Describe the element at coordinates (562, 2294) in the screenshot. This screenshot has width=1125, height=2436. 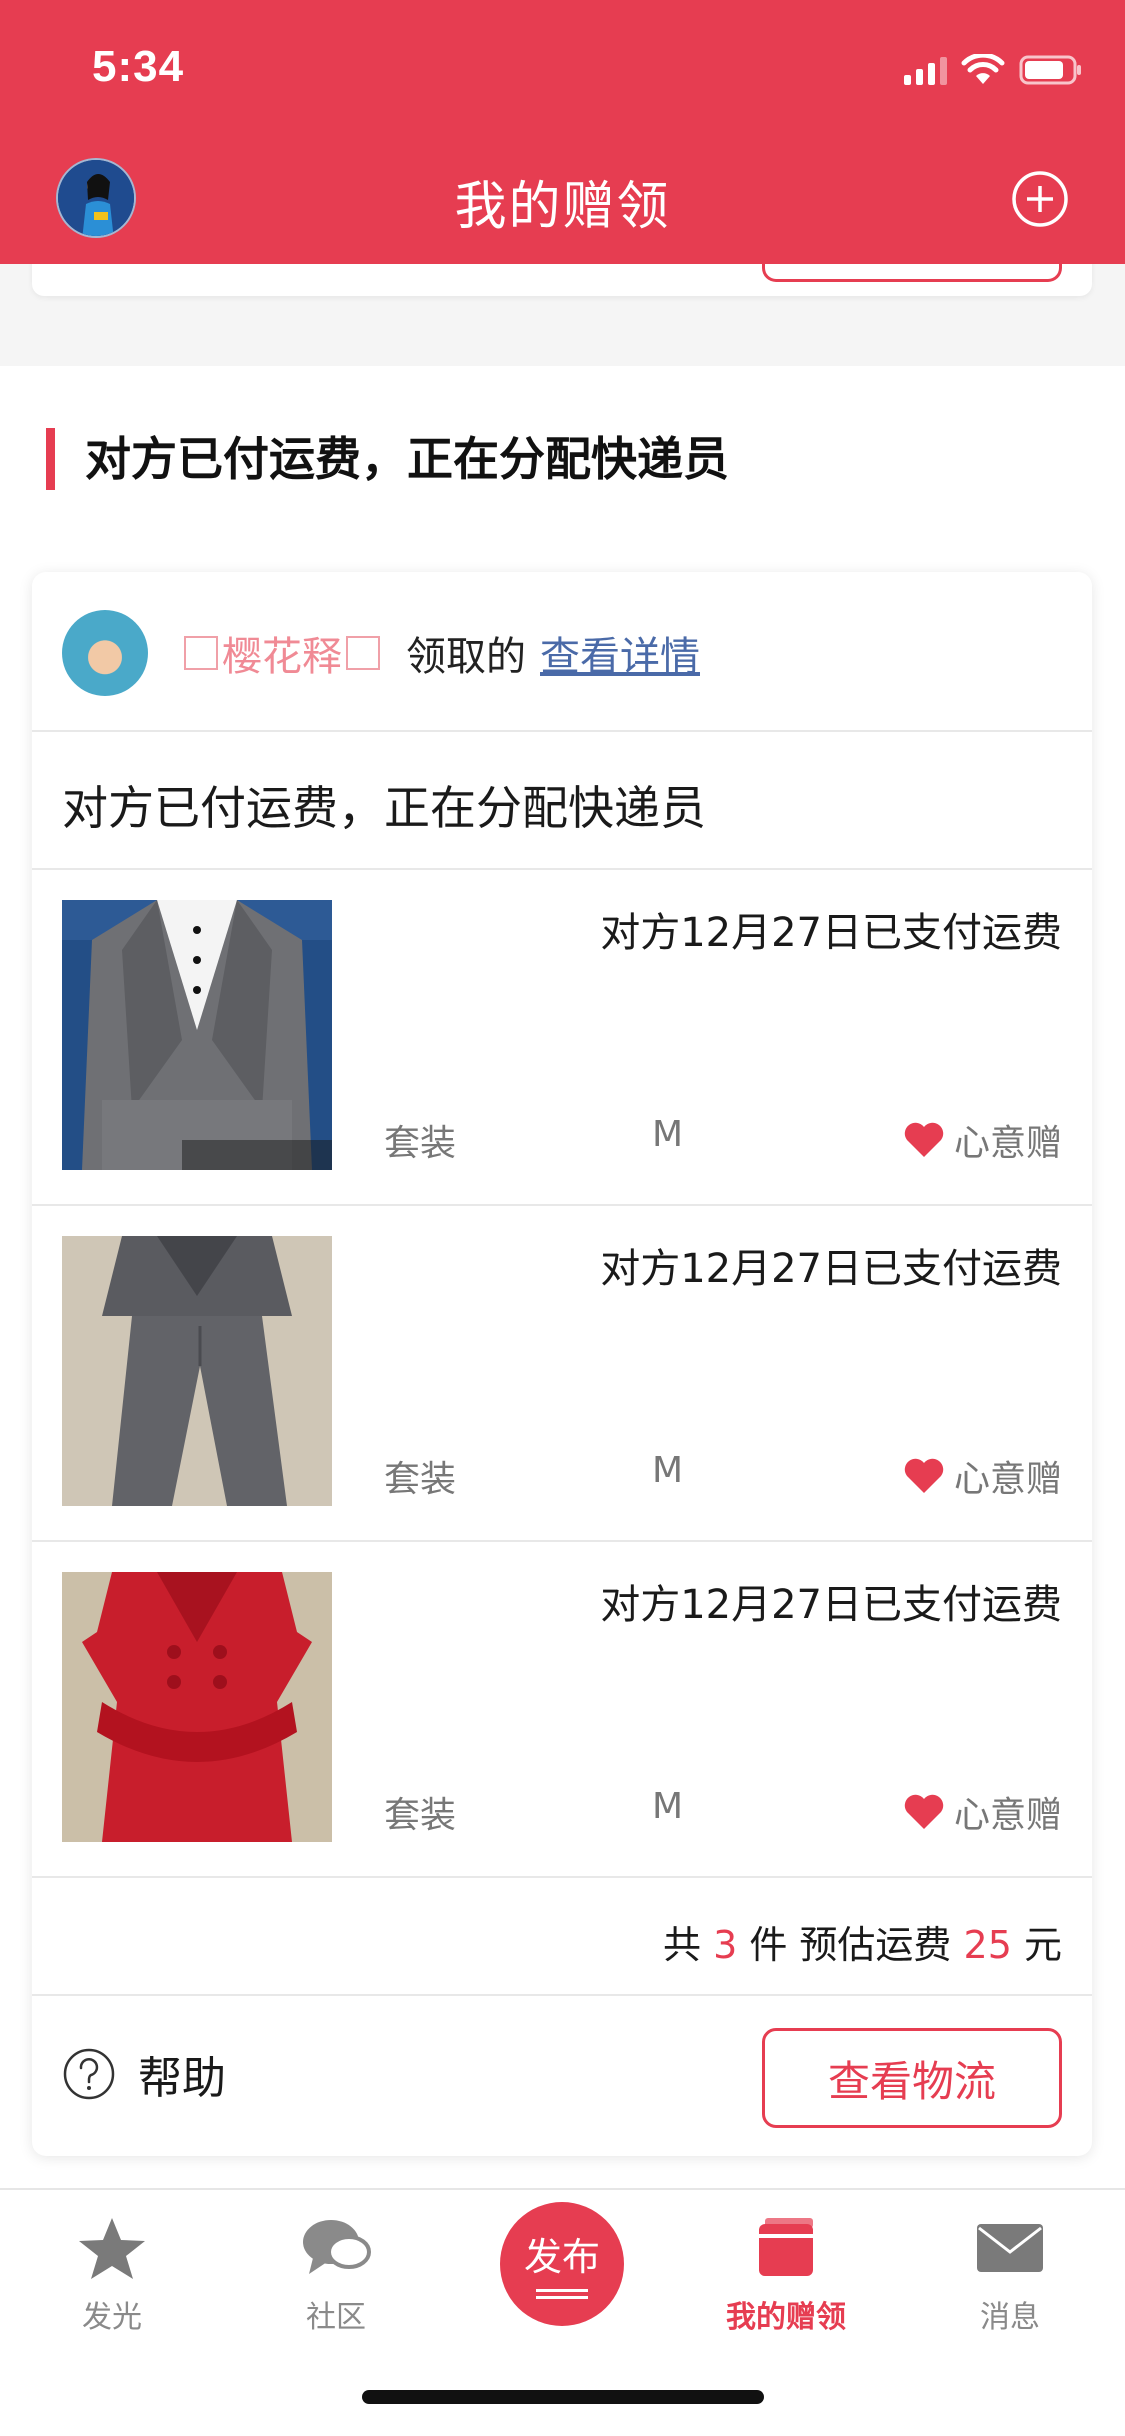
I see `publish-icon` at that location.